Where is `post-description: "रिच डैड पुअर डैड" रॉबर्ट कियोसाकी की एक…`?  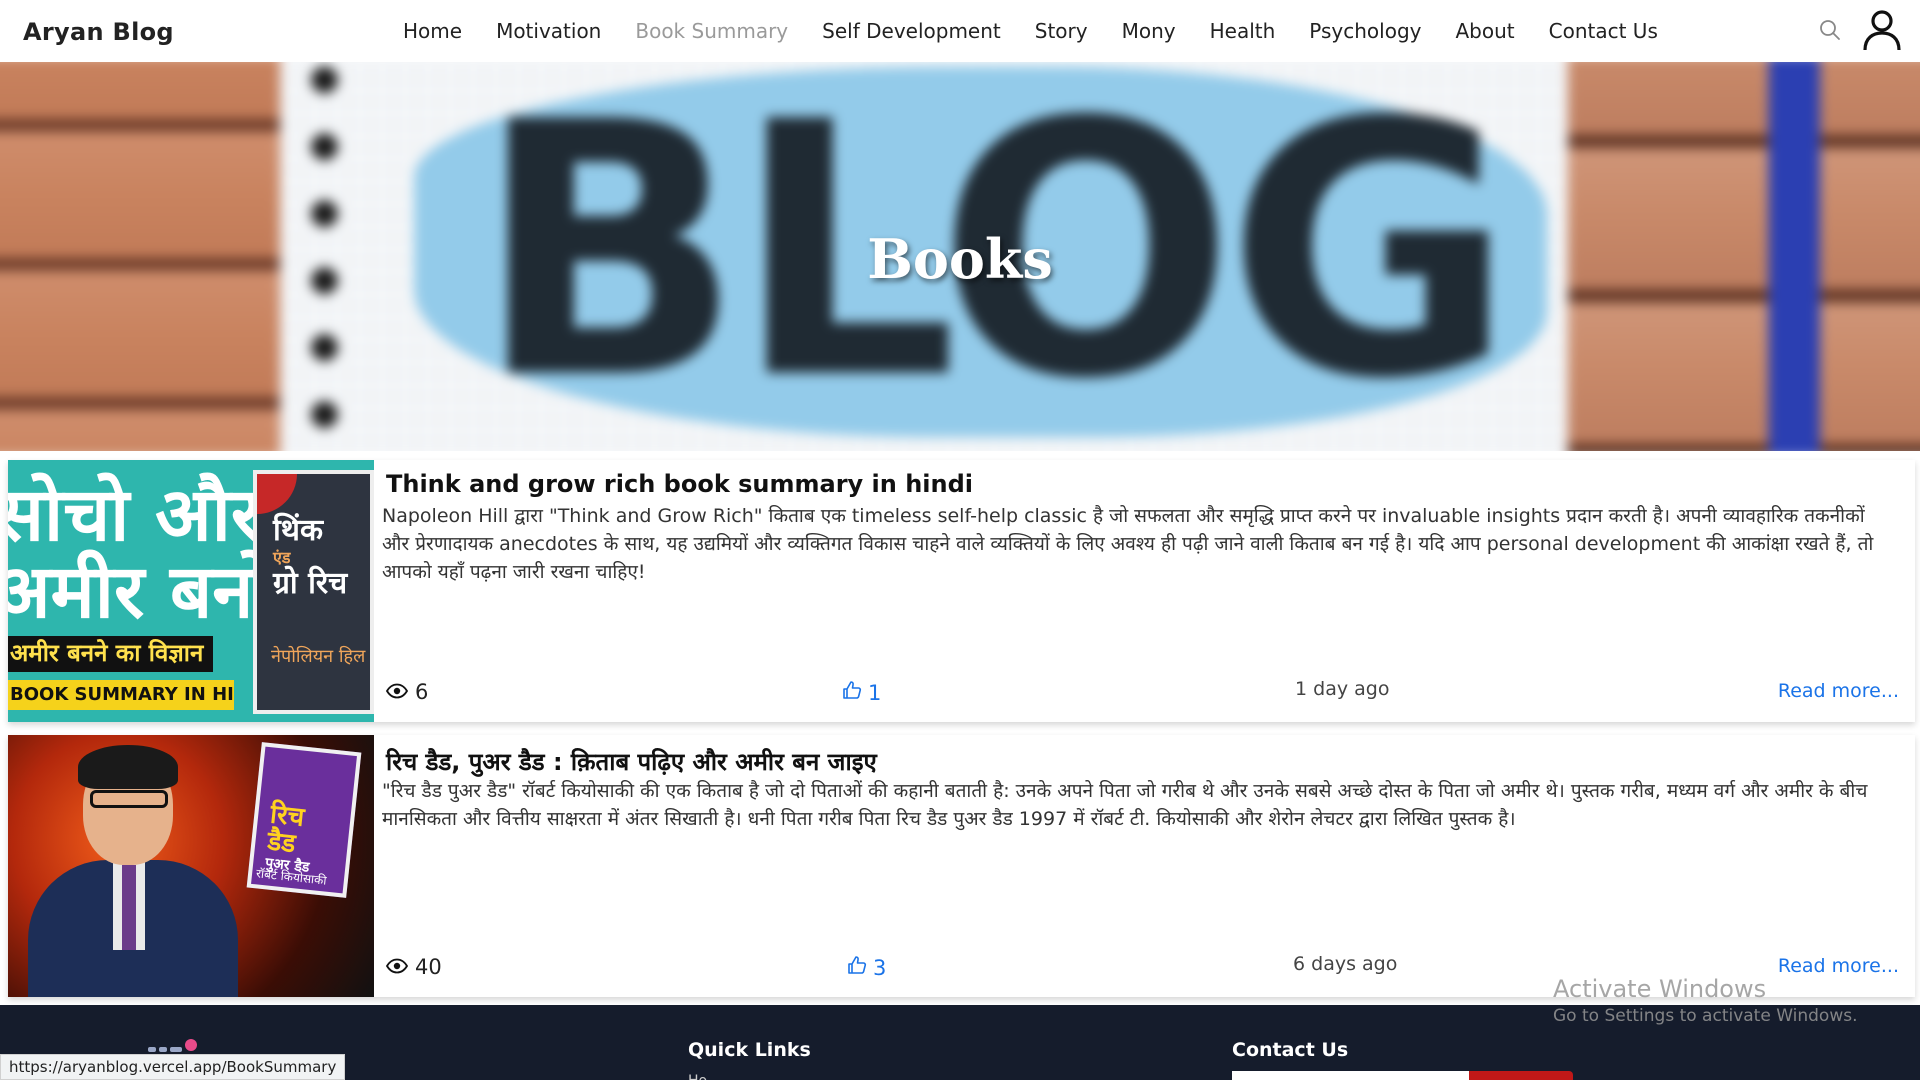 post-description: "रिच डैड पुअर डैड" रॉबर्ट कियोसाकी की एक… is located at coordinates (1125, 805).